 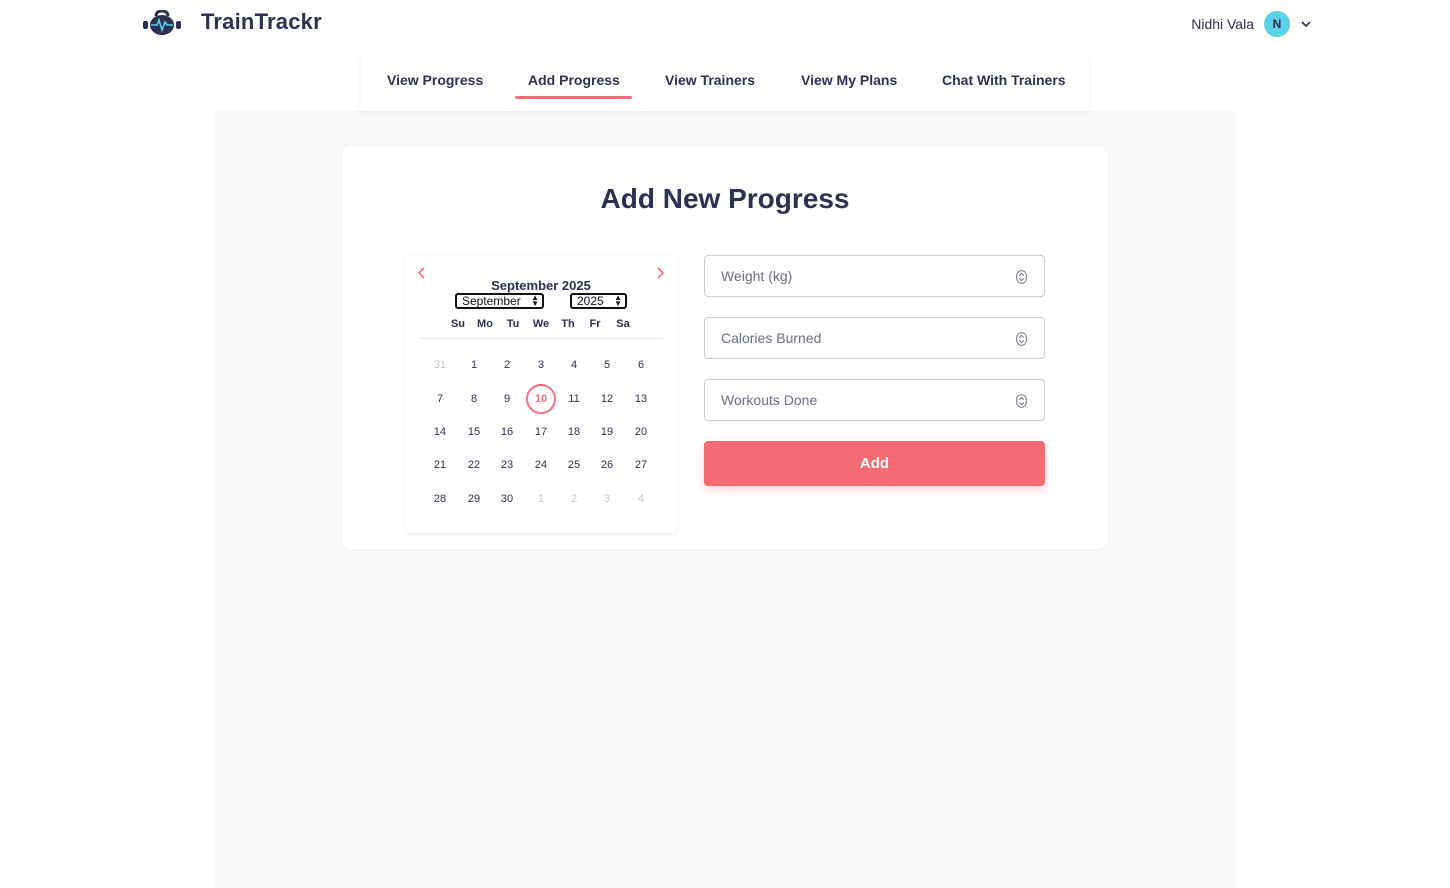 I want to click on calendar-day-outside-month: 31, so click(x=440, y=365).